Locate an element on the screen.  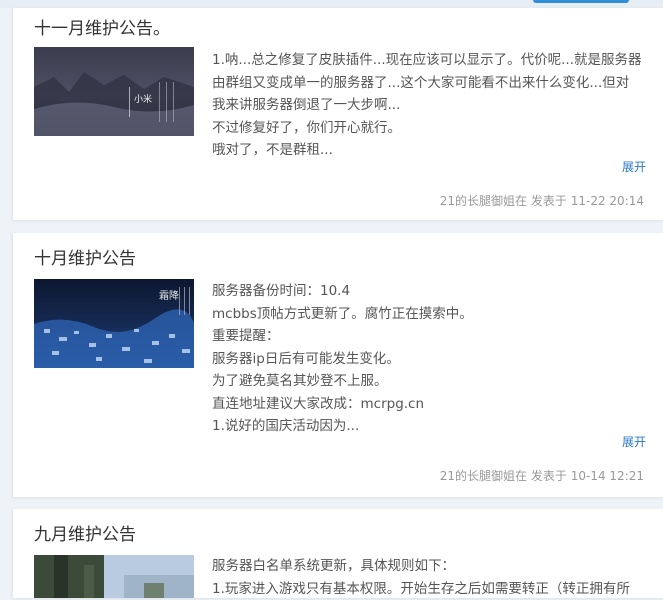
post-title: 十月维护公告 is located at coordinates (85, 256).